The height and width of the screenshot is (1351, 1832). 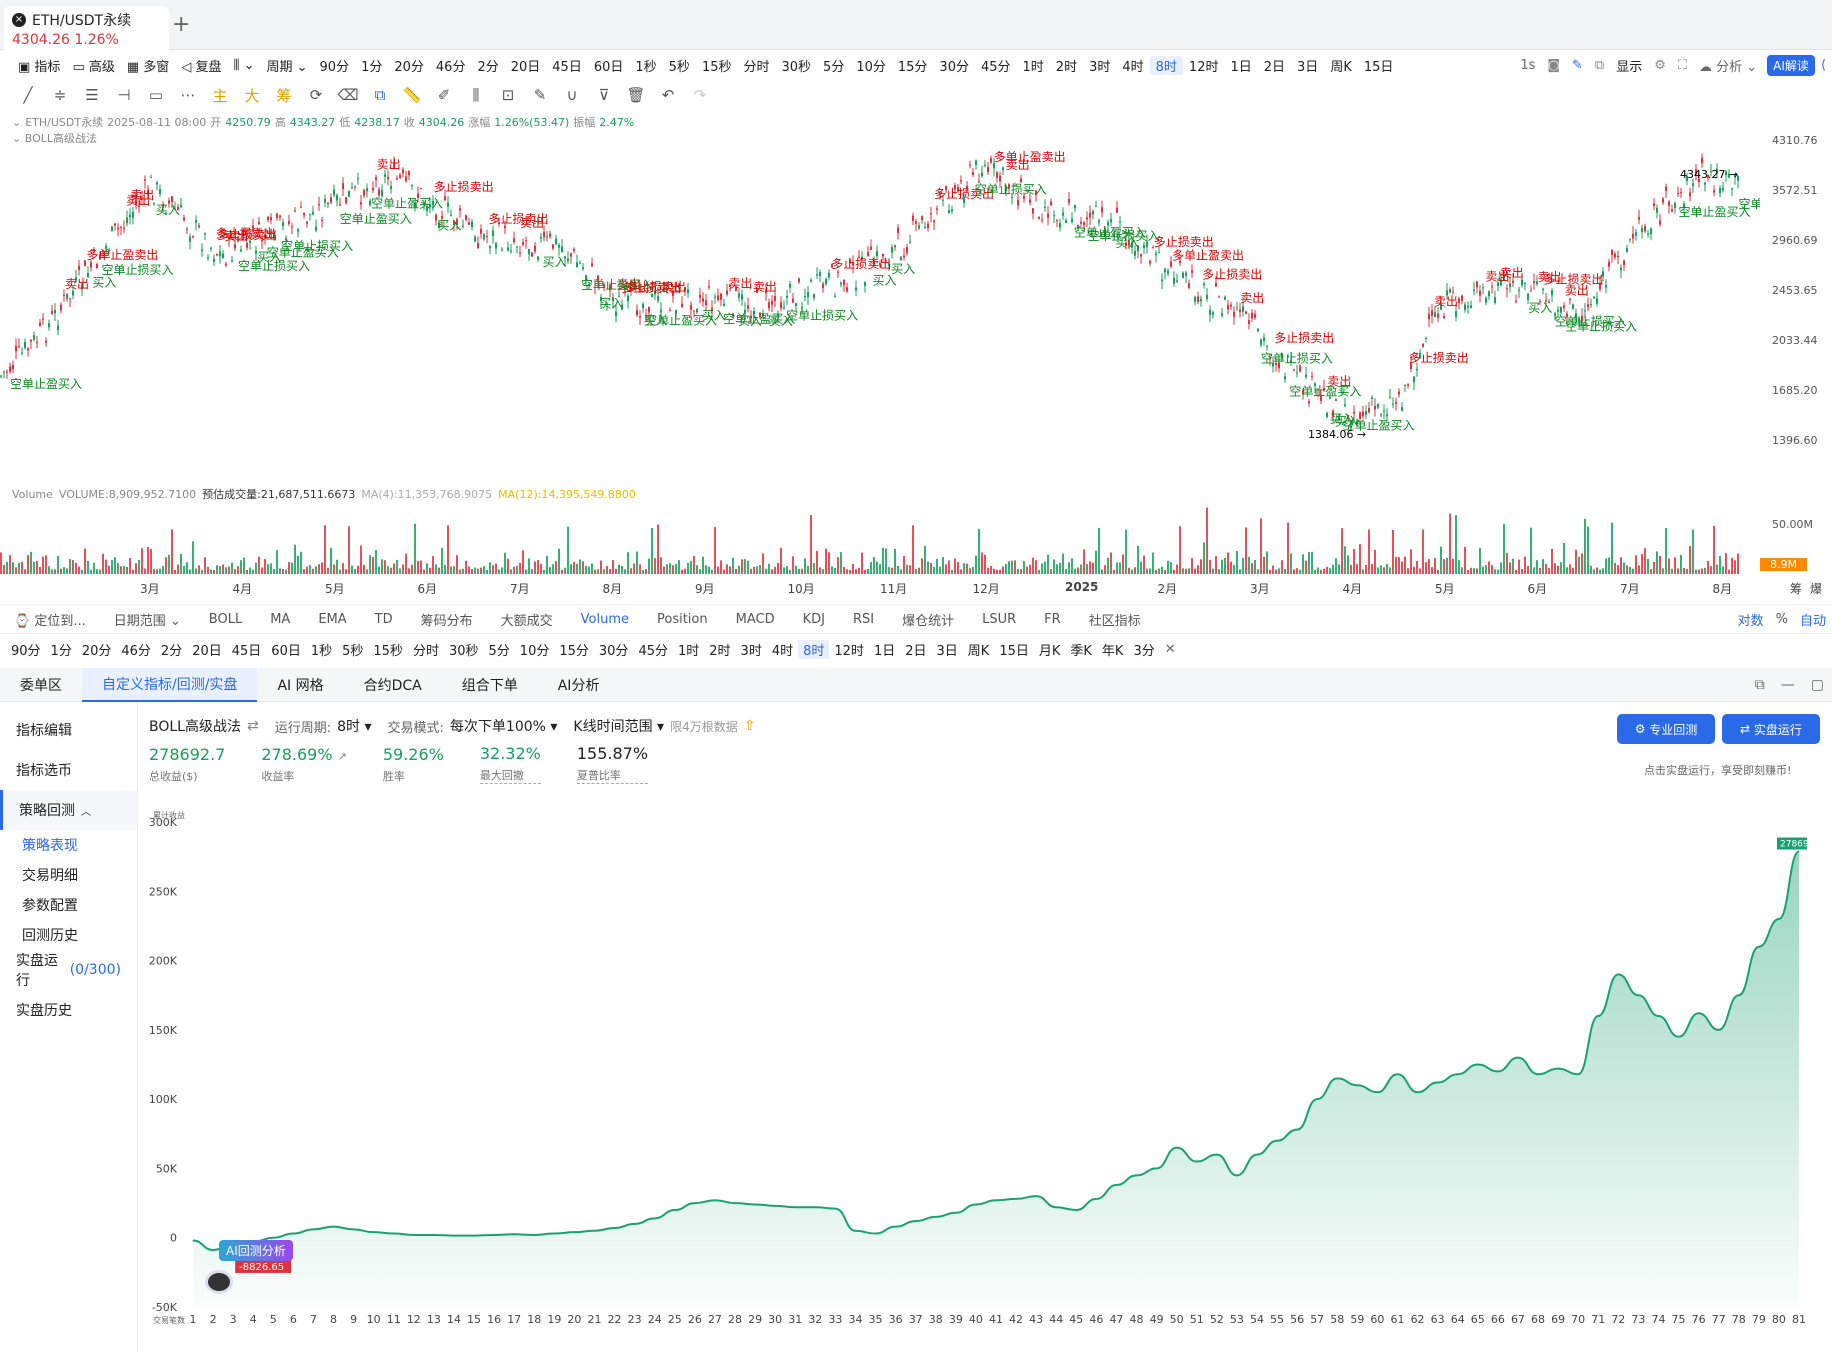 What do you see at coordinates (814, 619) in the screenshot?
I see `indicator-tab-9: KDJ` at bounding box center [814, 619].